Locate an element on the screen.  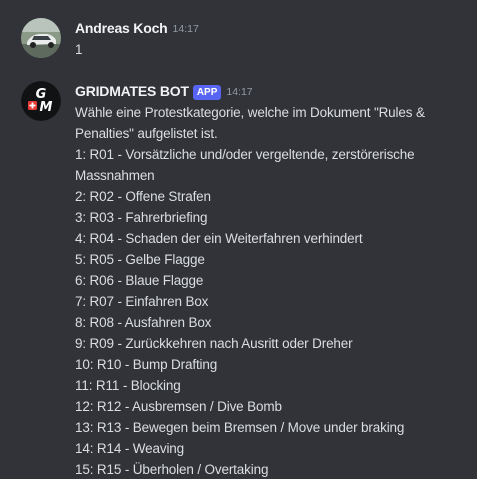
category-item: 10: R10 - Bump Drafting is located at coordinates (146, 364).